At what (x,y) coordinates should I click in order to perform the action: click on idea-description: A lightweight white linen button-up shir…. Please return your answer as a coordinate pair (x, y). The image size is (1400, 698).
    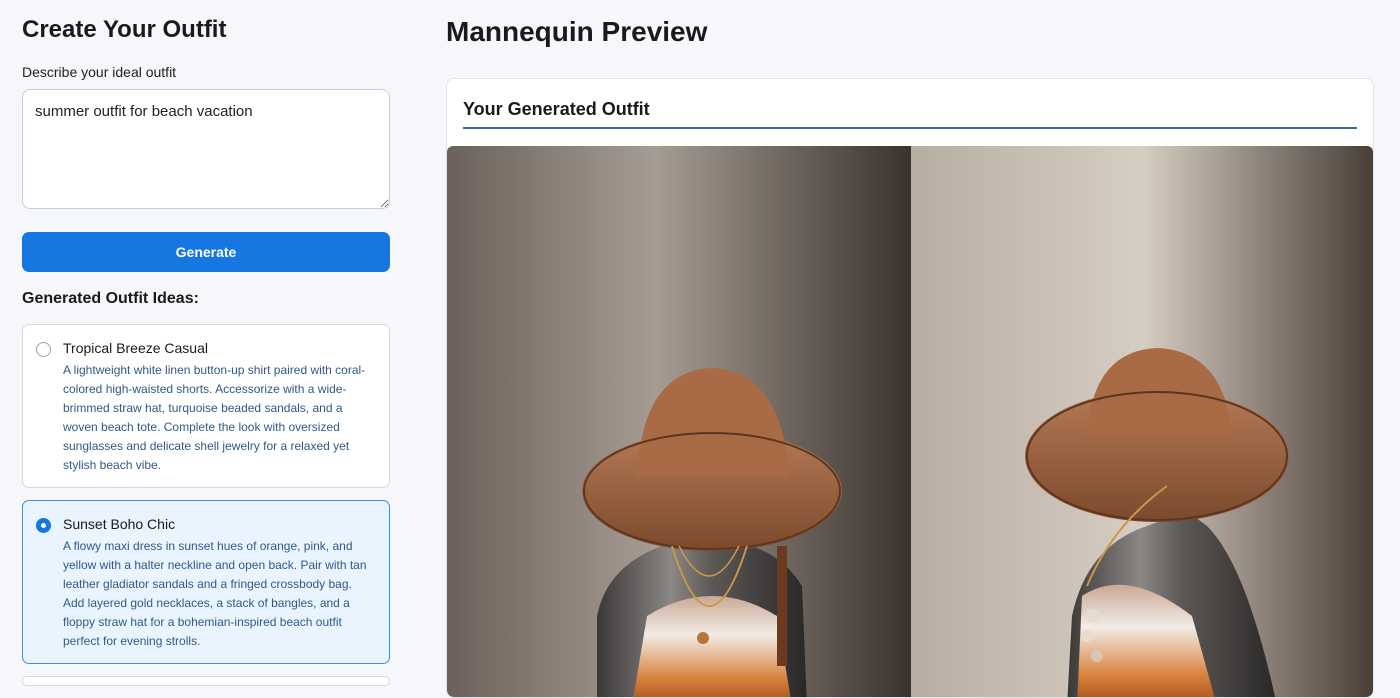
    Looking at the image, I should click on (214, 417).